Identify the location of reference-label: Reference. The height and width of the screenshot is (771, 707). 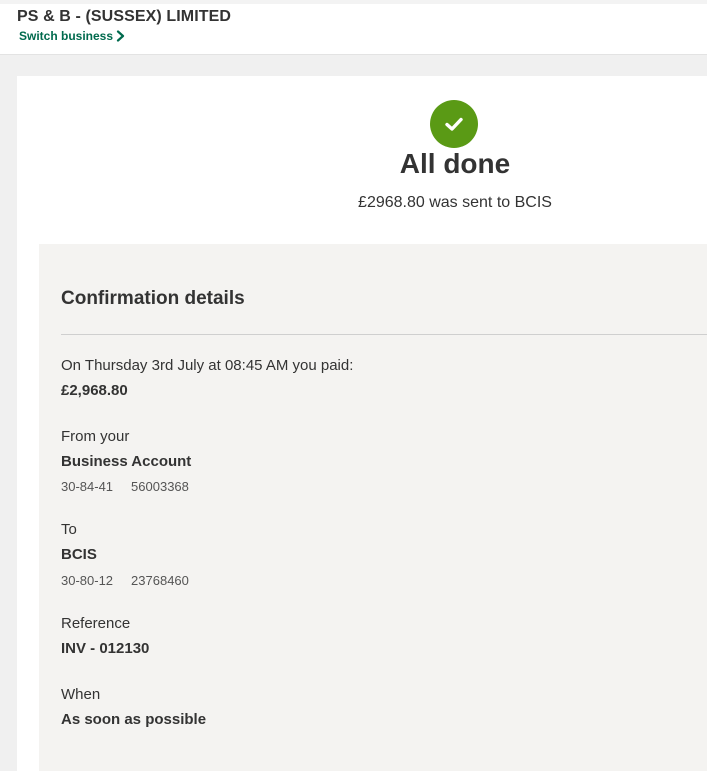
(96, 623).